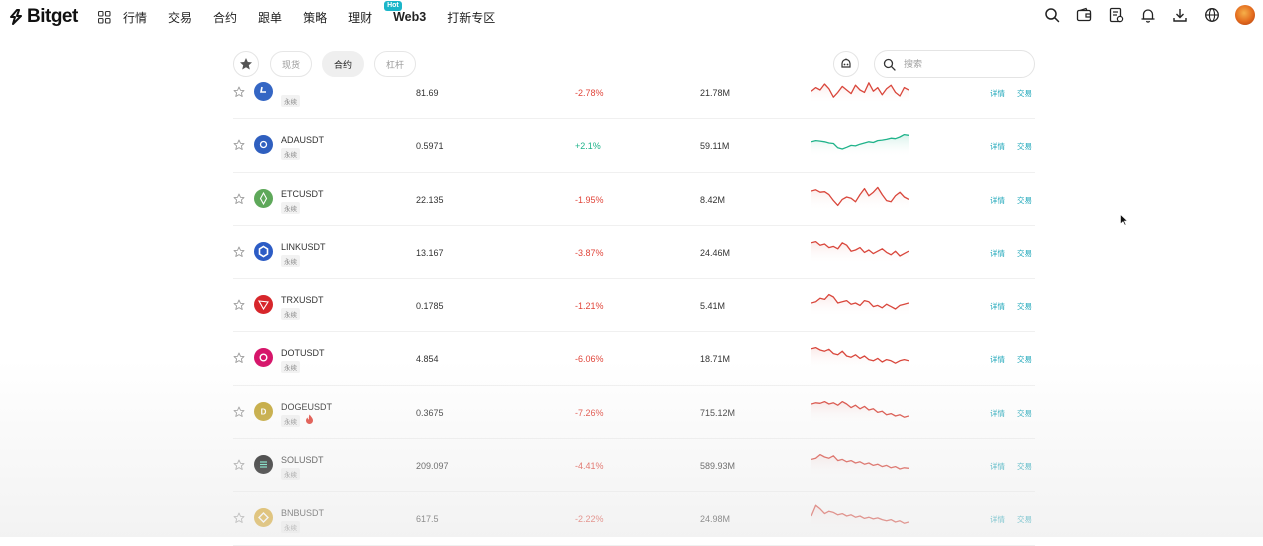 This screenshot has height=546, width=1263. I want to click on bell-icon, so click(1148, 15).